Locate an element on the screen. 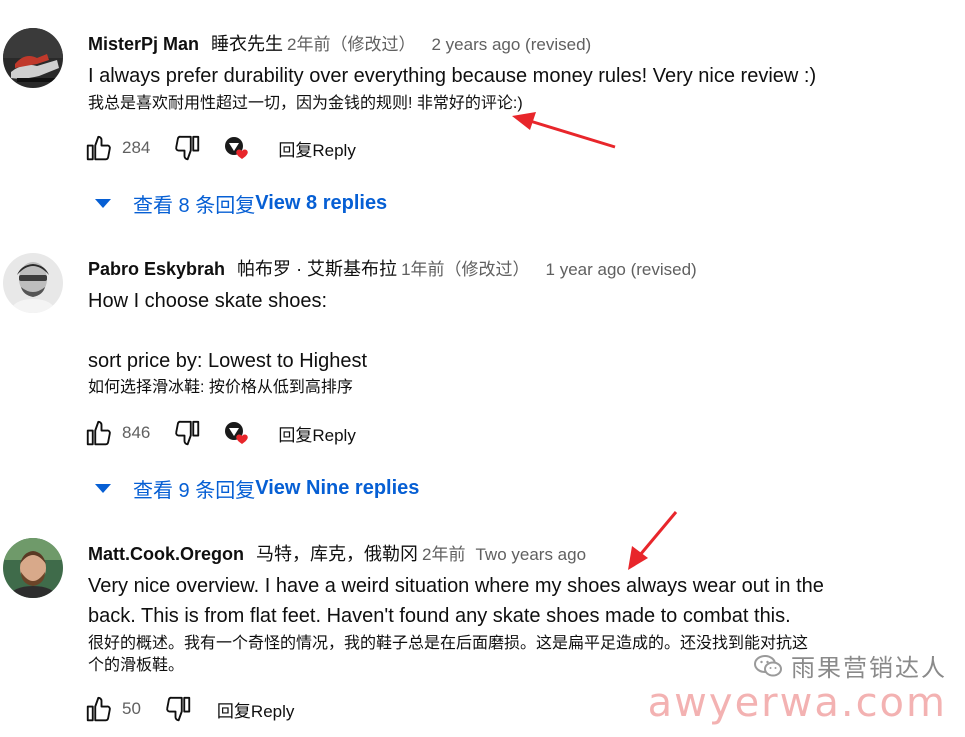 The width and height of the screenshot is (965, 737). watermark: 雨果营销达人 awyerwa.com is located at coordinates (797, 685).